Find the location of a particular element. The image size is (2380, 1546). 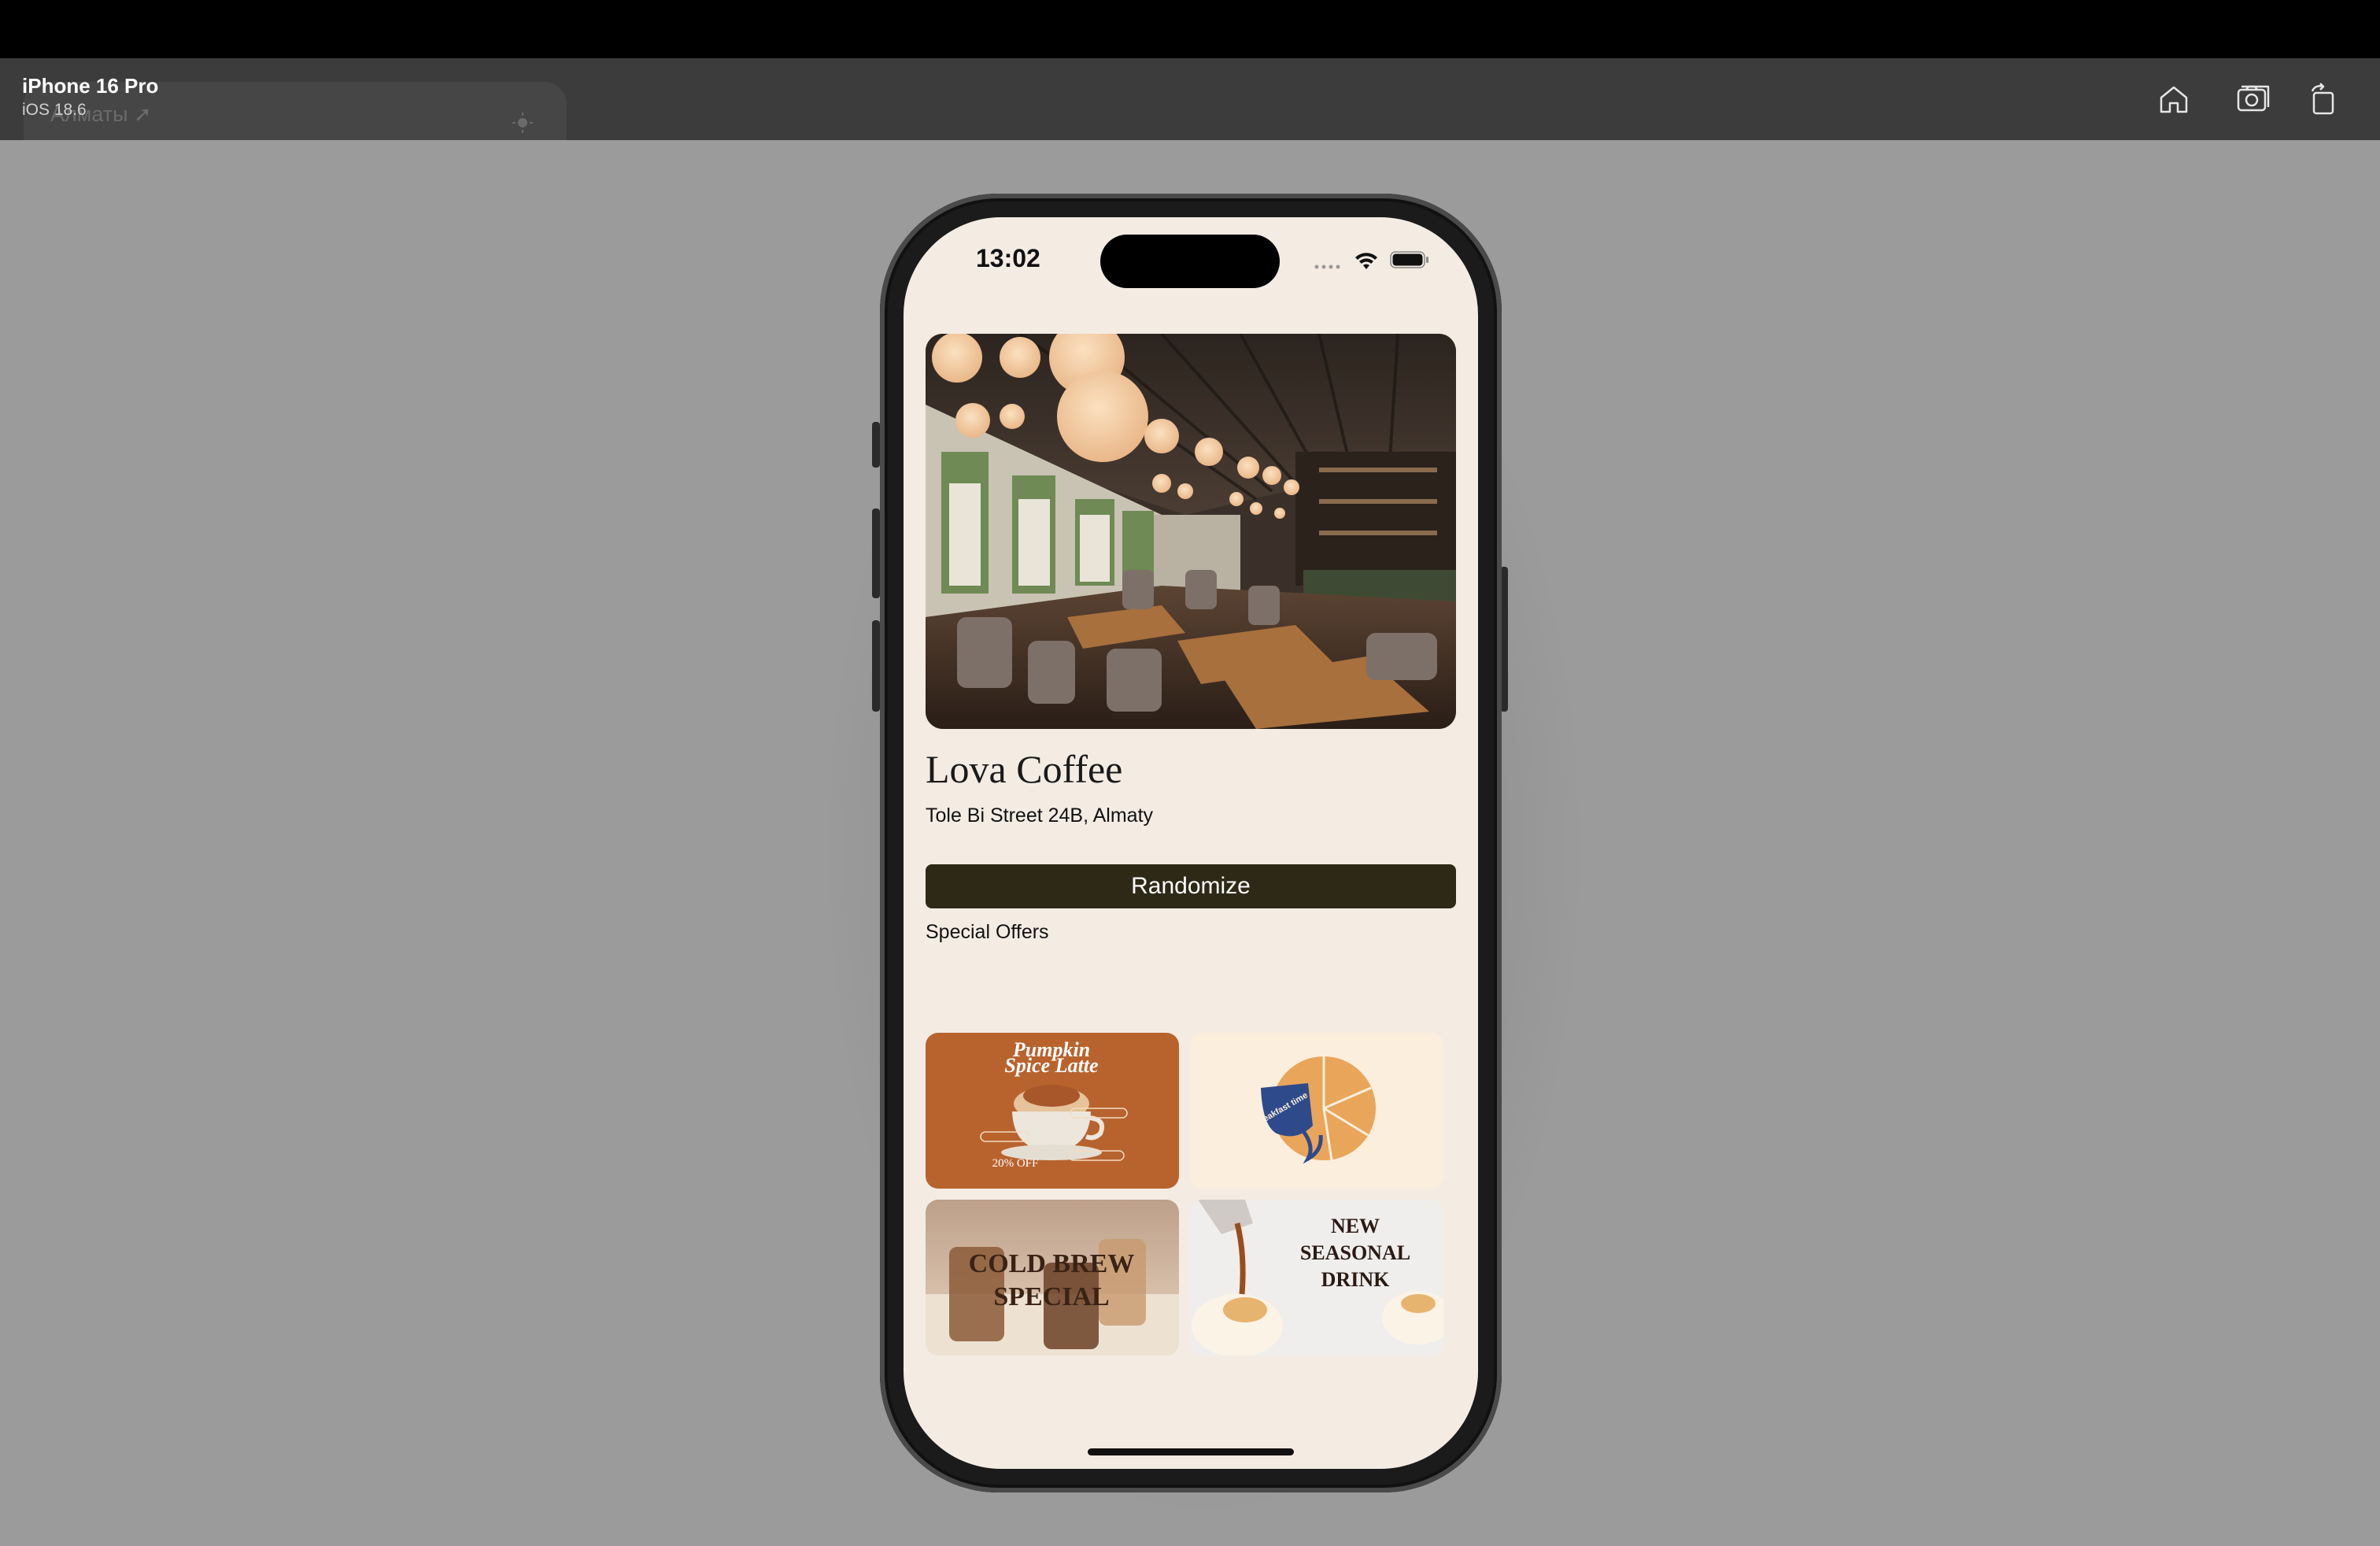

offer-seasonal-line2: SEASONAL is located at coordinates (1355, 1253).